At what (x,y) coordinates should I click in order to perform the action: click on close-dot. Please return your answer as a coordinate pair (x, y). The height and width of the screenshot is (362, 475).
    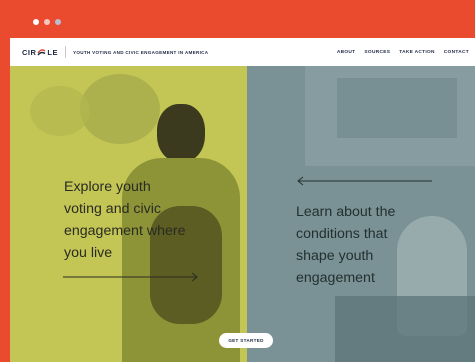
    Looking at the image, I should click on (36, 22).